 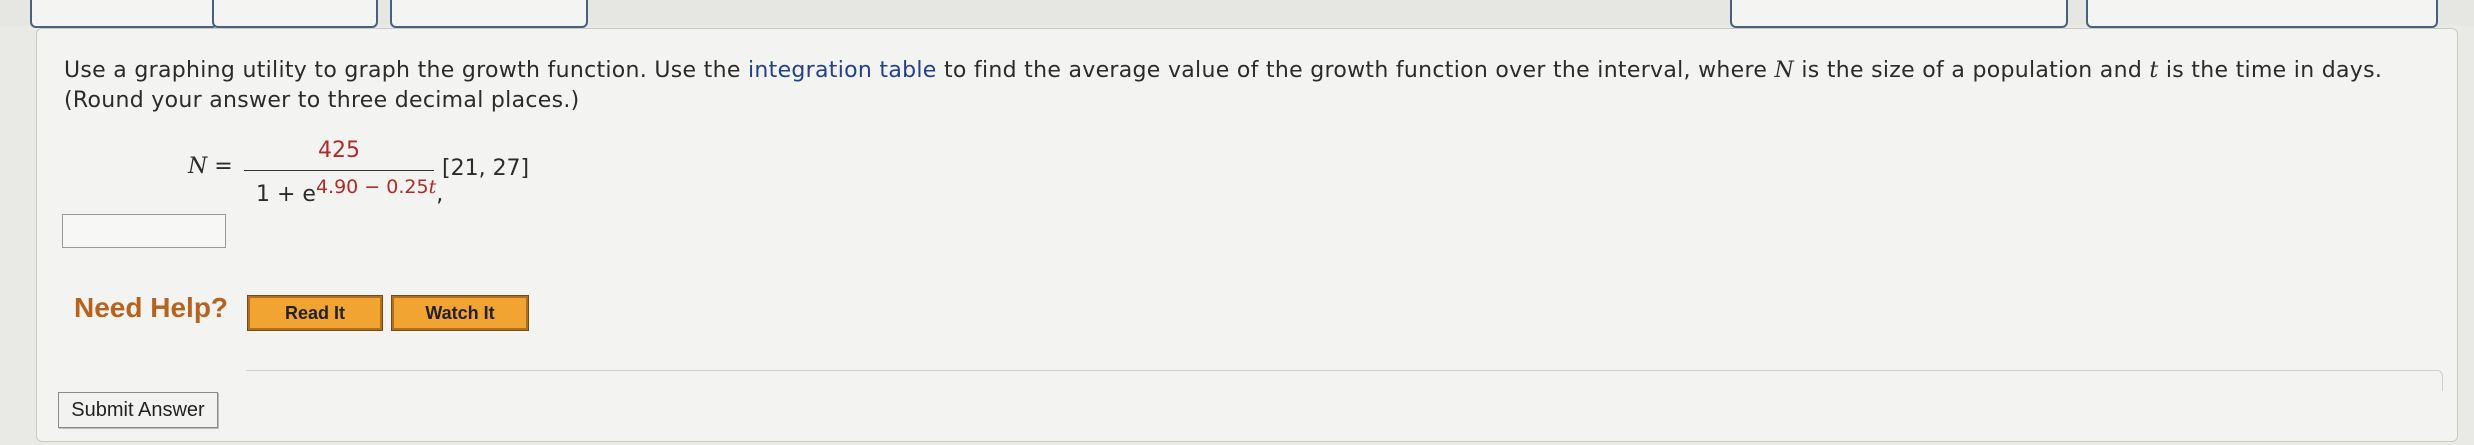 I want to click on feedback-area, so click(x=1344, y=380).